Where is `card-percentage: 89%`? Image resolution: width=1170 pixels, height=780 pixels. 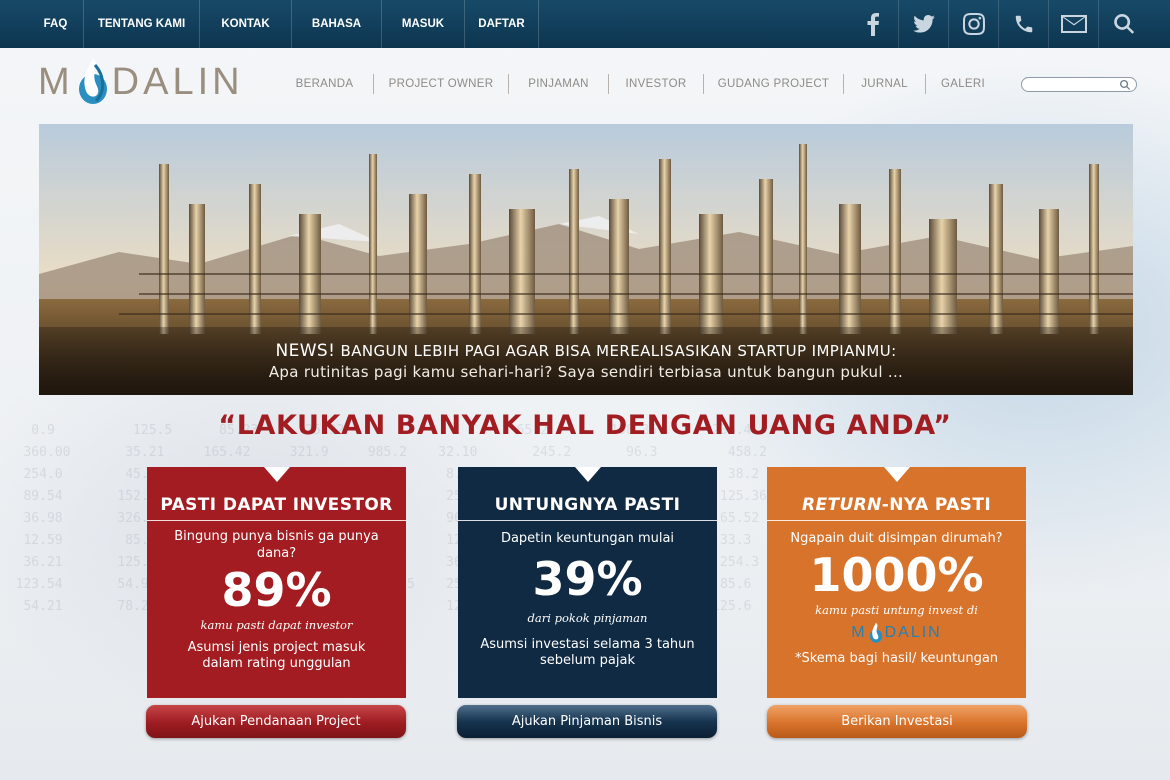
card-percentage: 89% is located at coordinates (276, 590).